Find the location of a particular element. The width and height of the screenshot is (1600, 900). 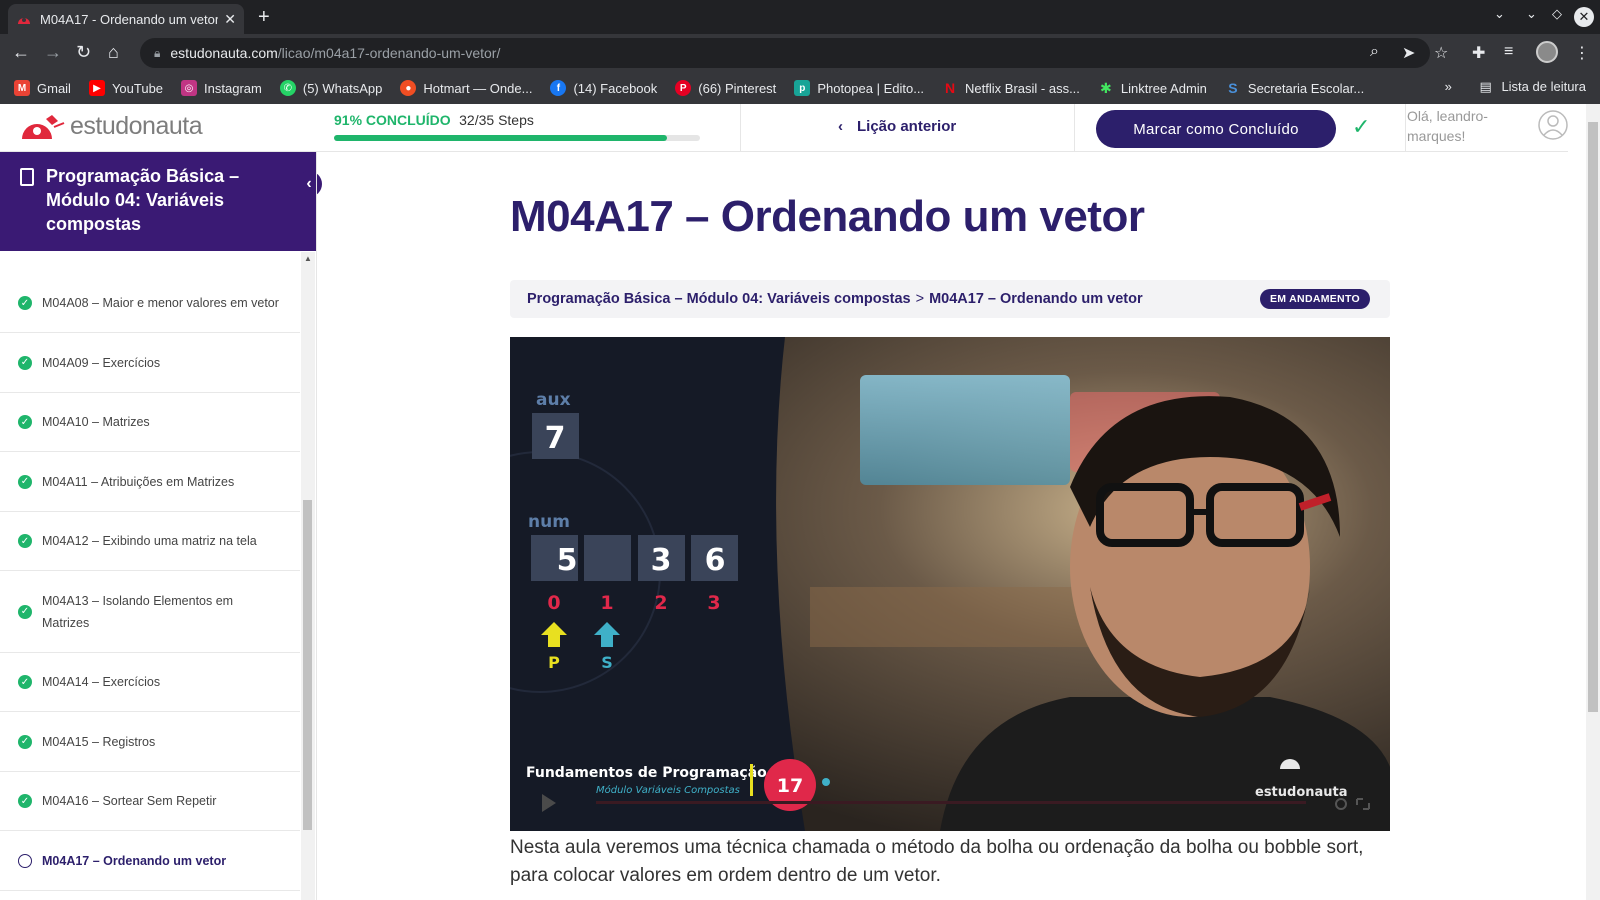

zoom-icon: ⌕ is located at coordinates (1374, 52).